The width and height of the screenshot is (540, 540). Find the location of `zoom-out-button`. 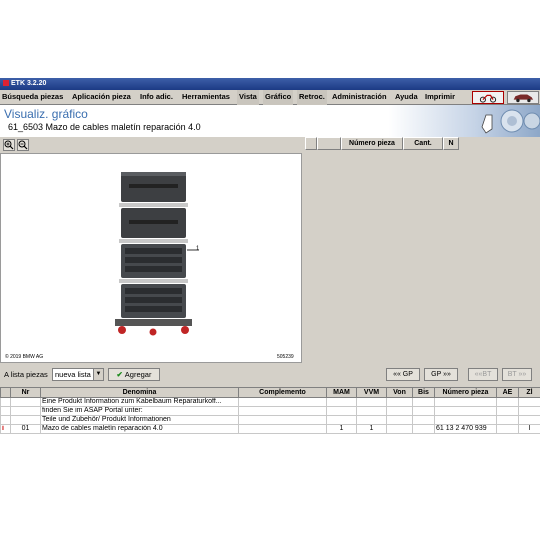

zoom-out-button is located at coordinates (23, 145).